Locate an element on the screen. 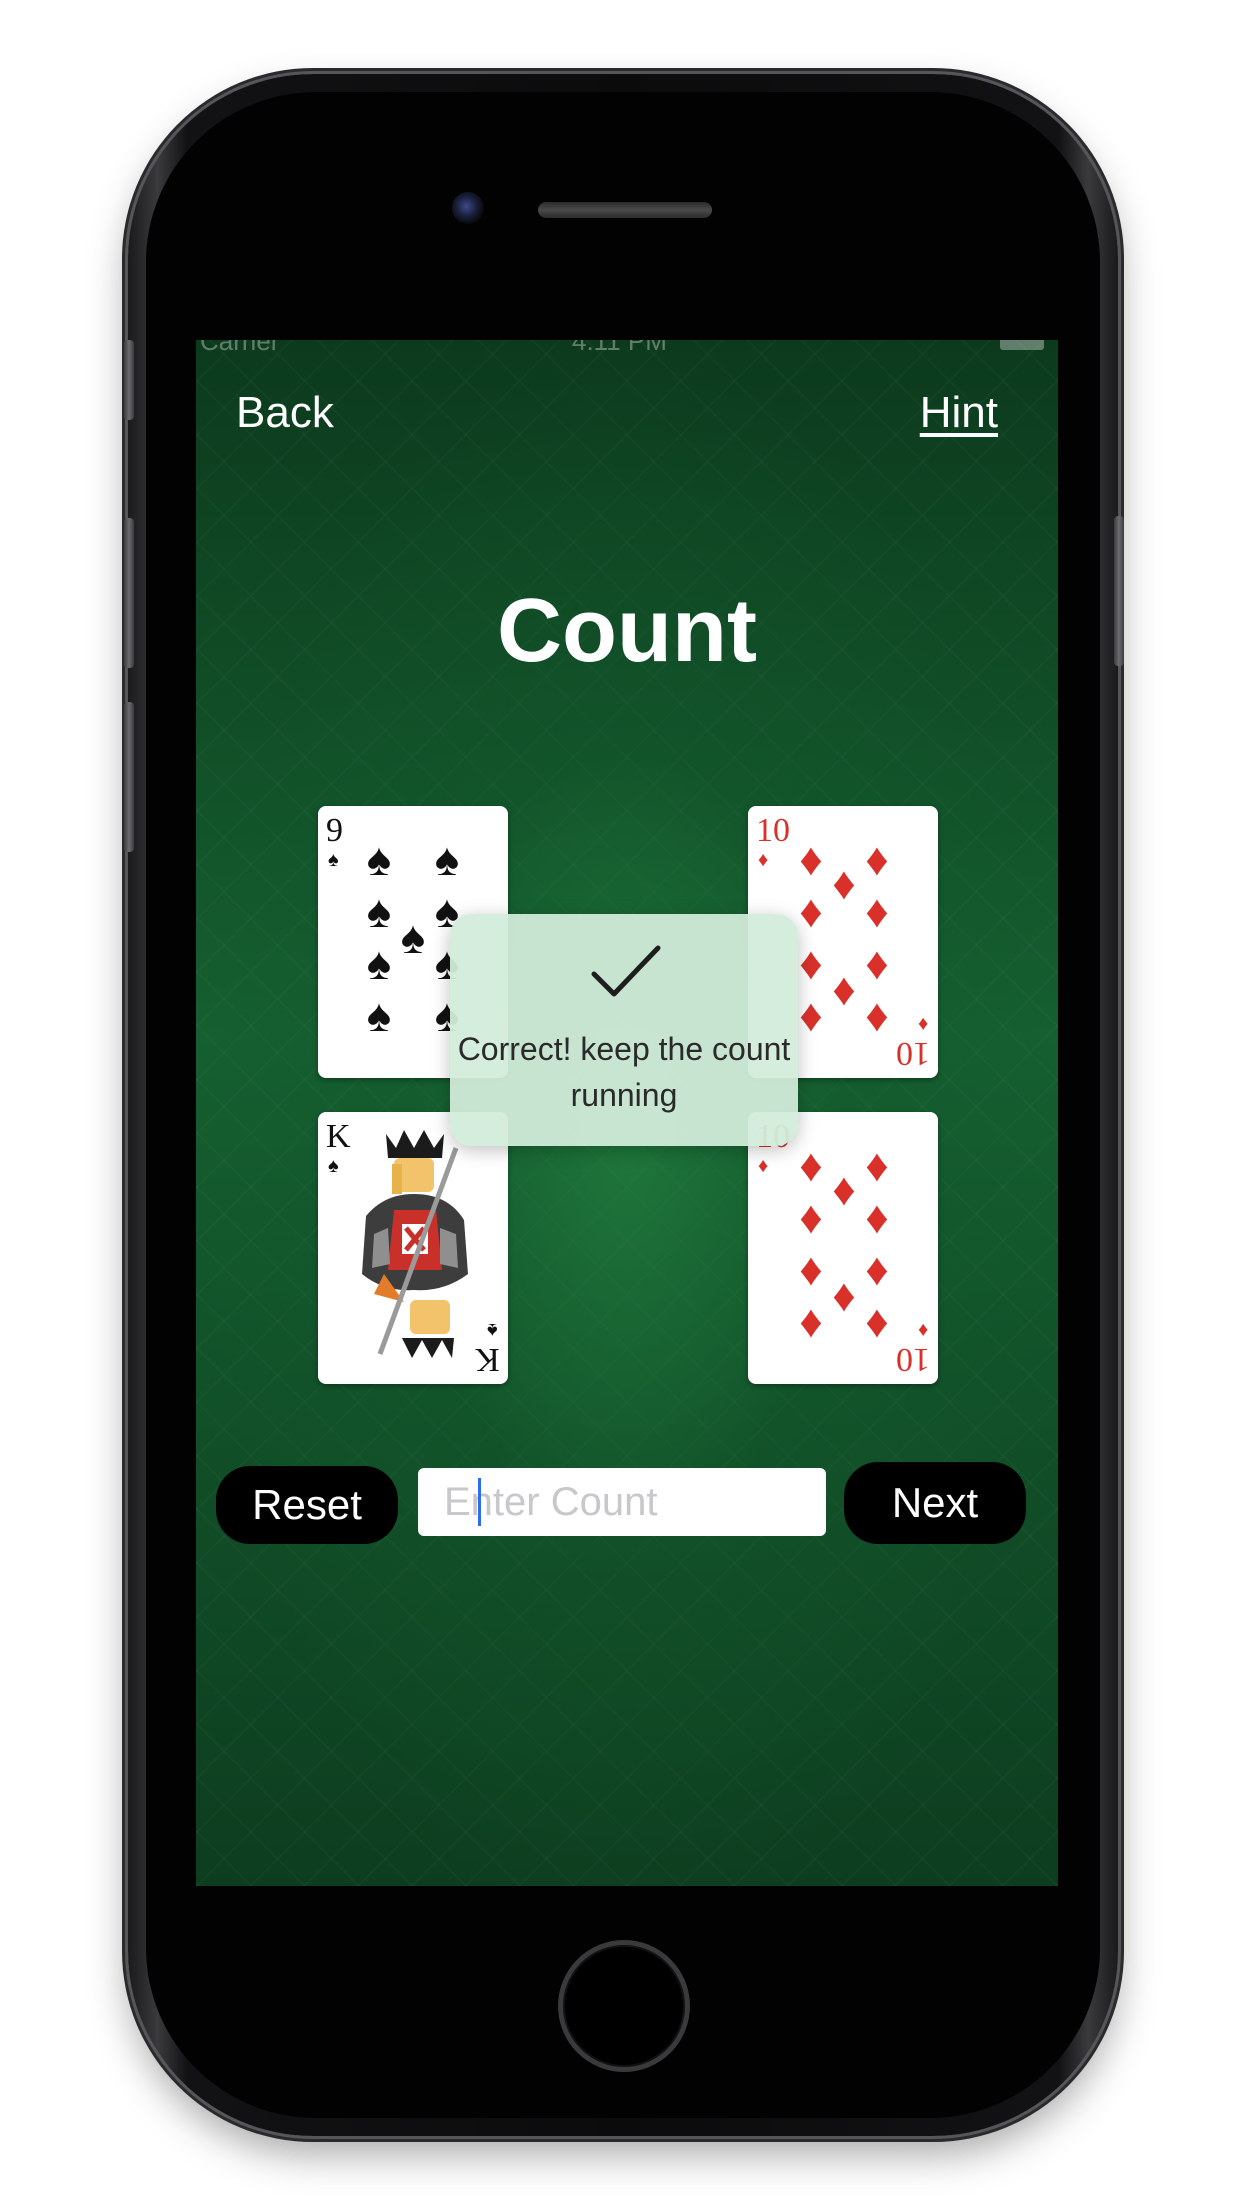 This screenshot has width=1242, height=2208. card-rank: 9 is located at coordinates (334, 830).